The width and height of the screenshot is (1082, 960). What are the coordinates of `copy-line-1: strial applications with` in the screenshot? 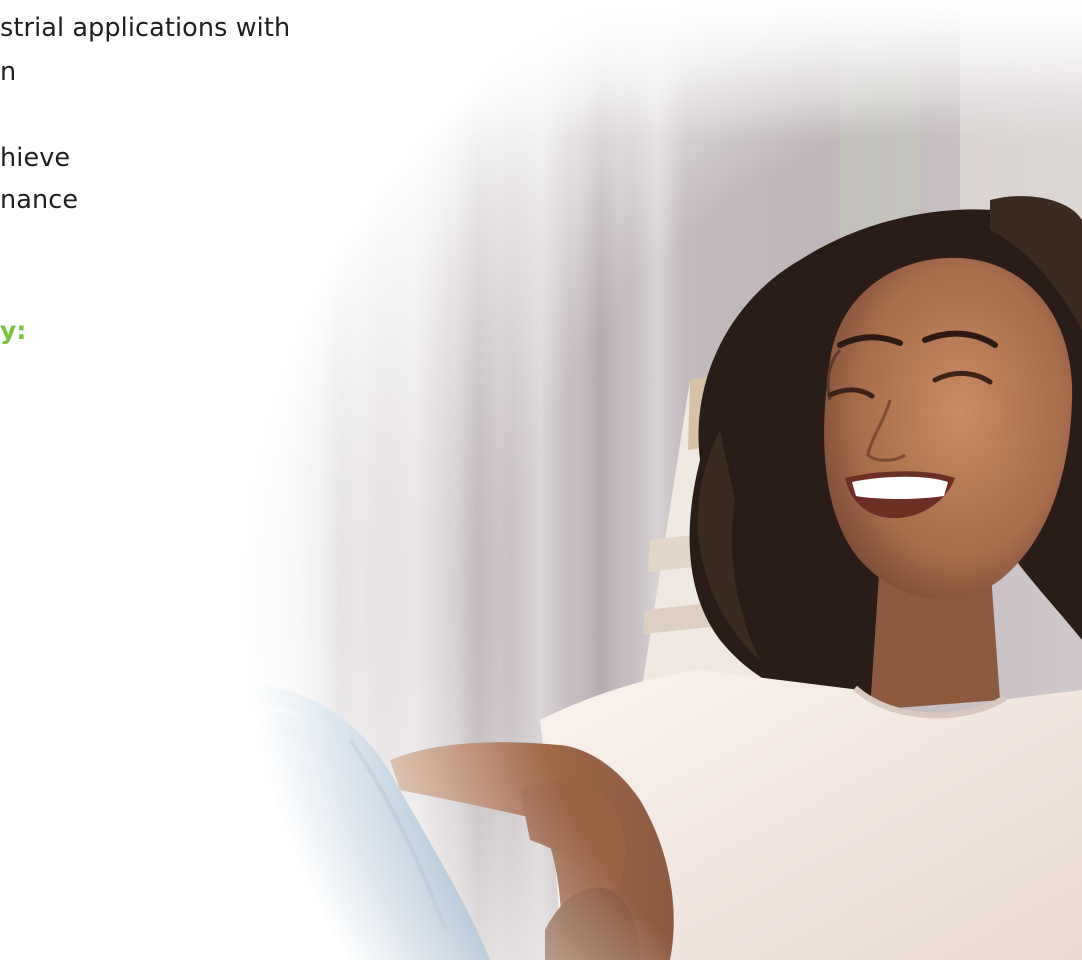 It's located at (145, 28).